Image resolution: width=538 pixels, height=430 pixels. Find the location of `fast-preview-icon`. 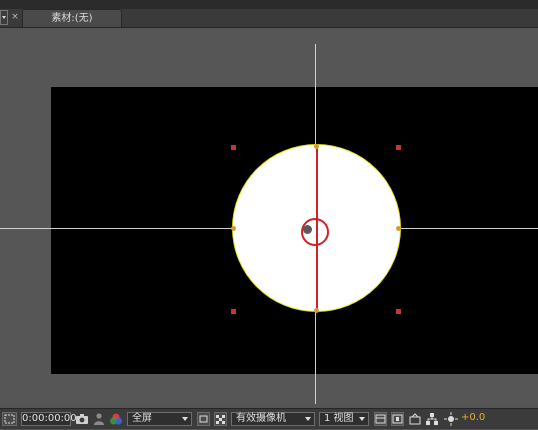

fast-preview-icon is located at coordinates (451, 419).